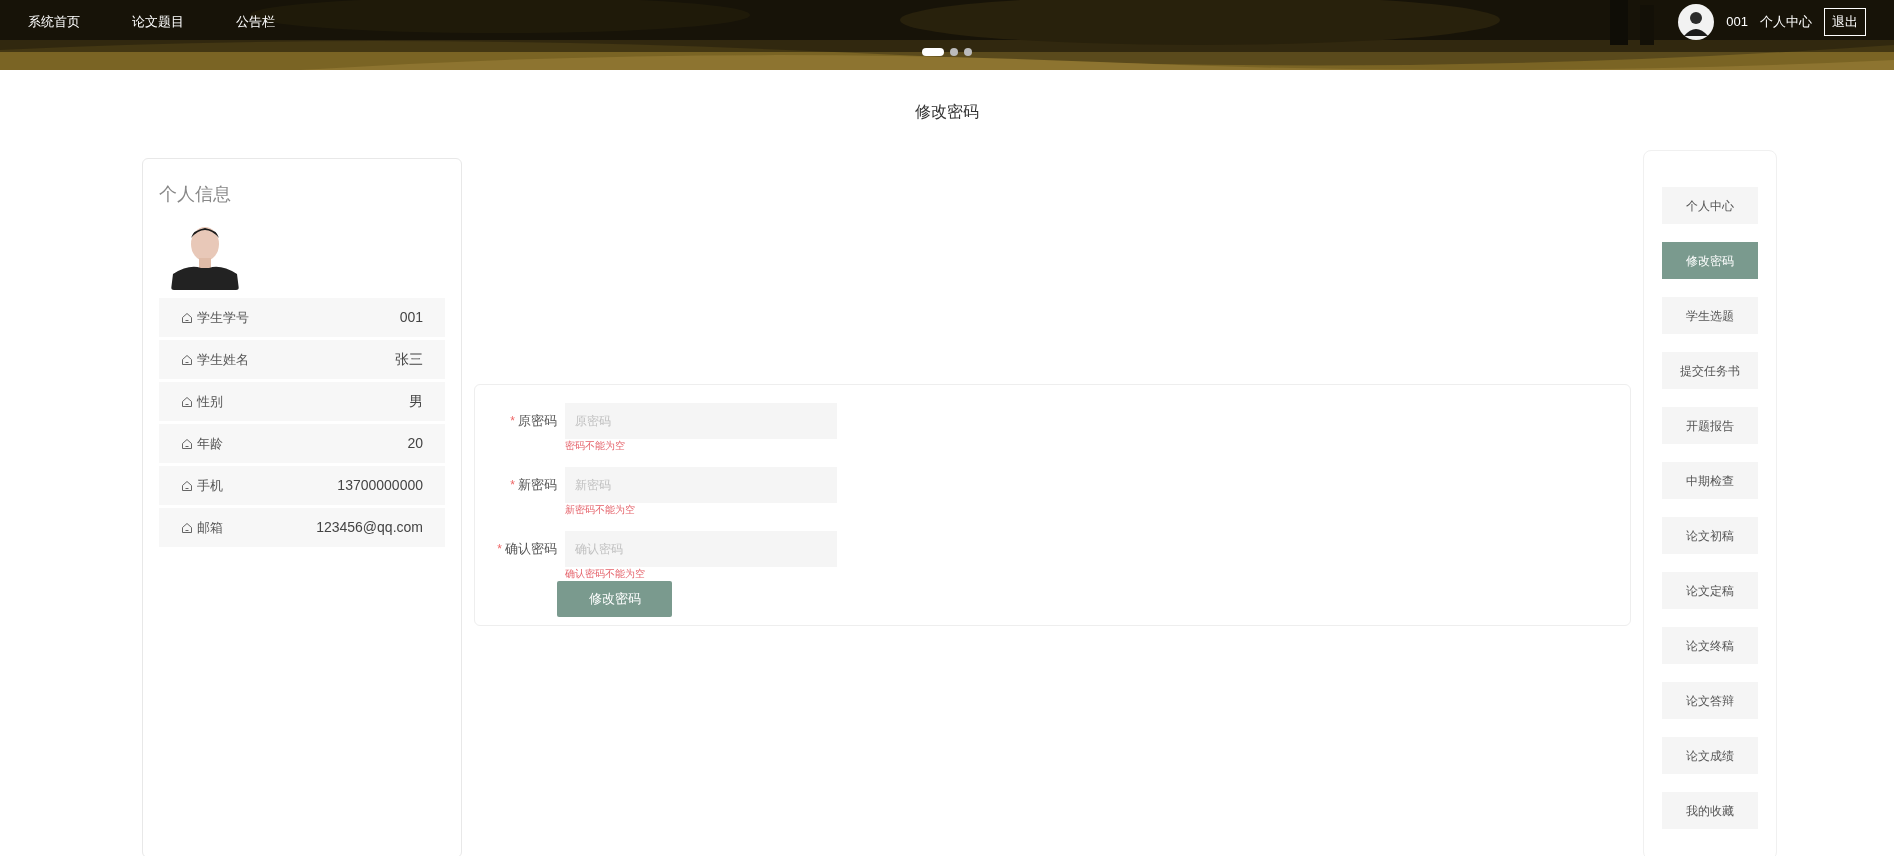 This screenshot has width=1894, height=856. What do you see at coordinates (947, 112) in the screenshot?
I see `page-title: 修改密码` at bounding box center [947, 112].